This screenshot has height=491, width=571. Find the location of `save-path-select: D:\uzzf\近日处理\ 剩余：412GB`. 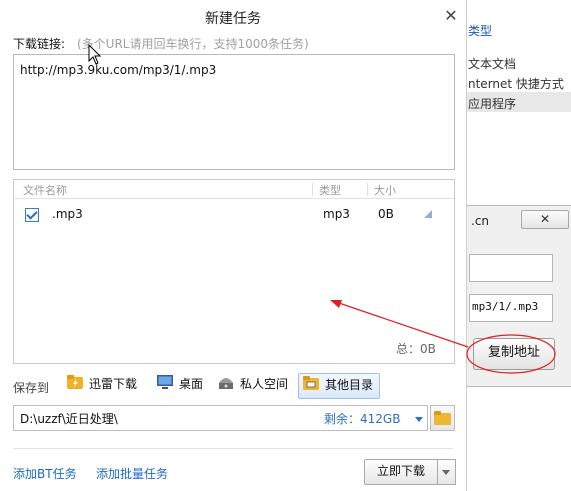

save-path-select: D:\uzzf\近日处理\ 剩余：412GB is located at coordinates (220, 418).